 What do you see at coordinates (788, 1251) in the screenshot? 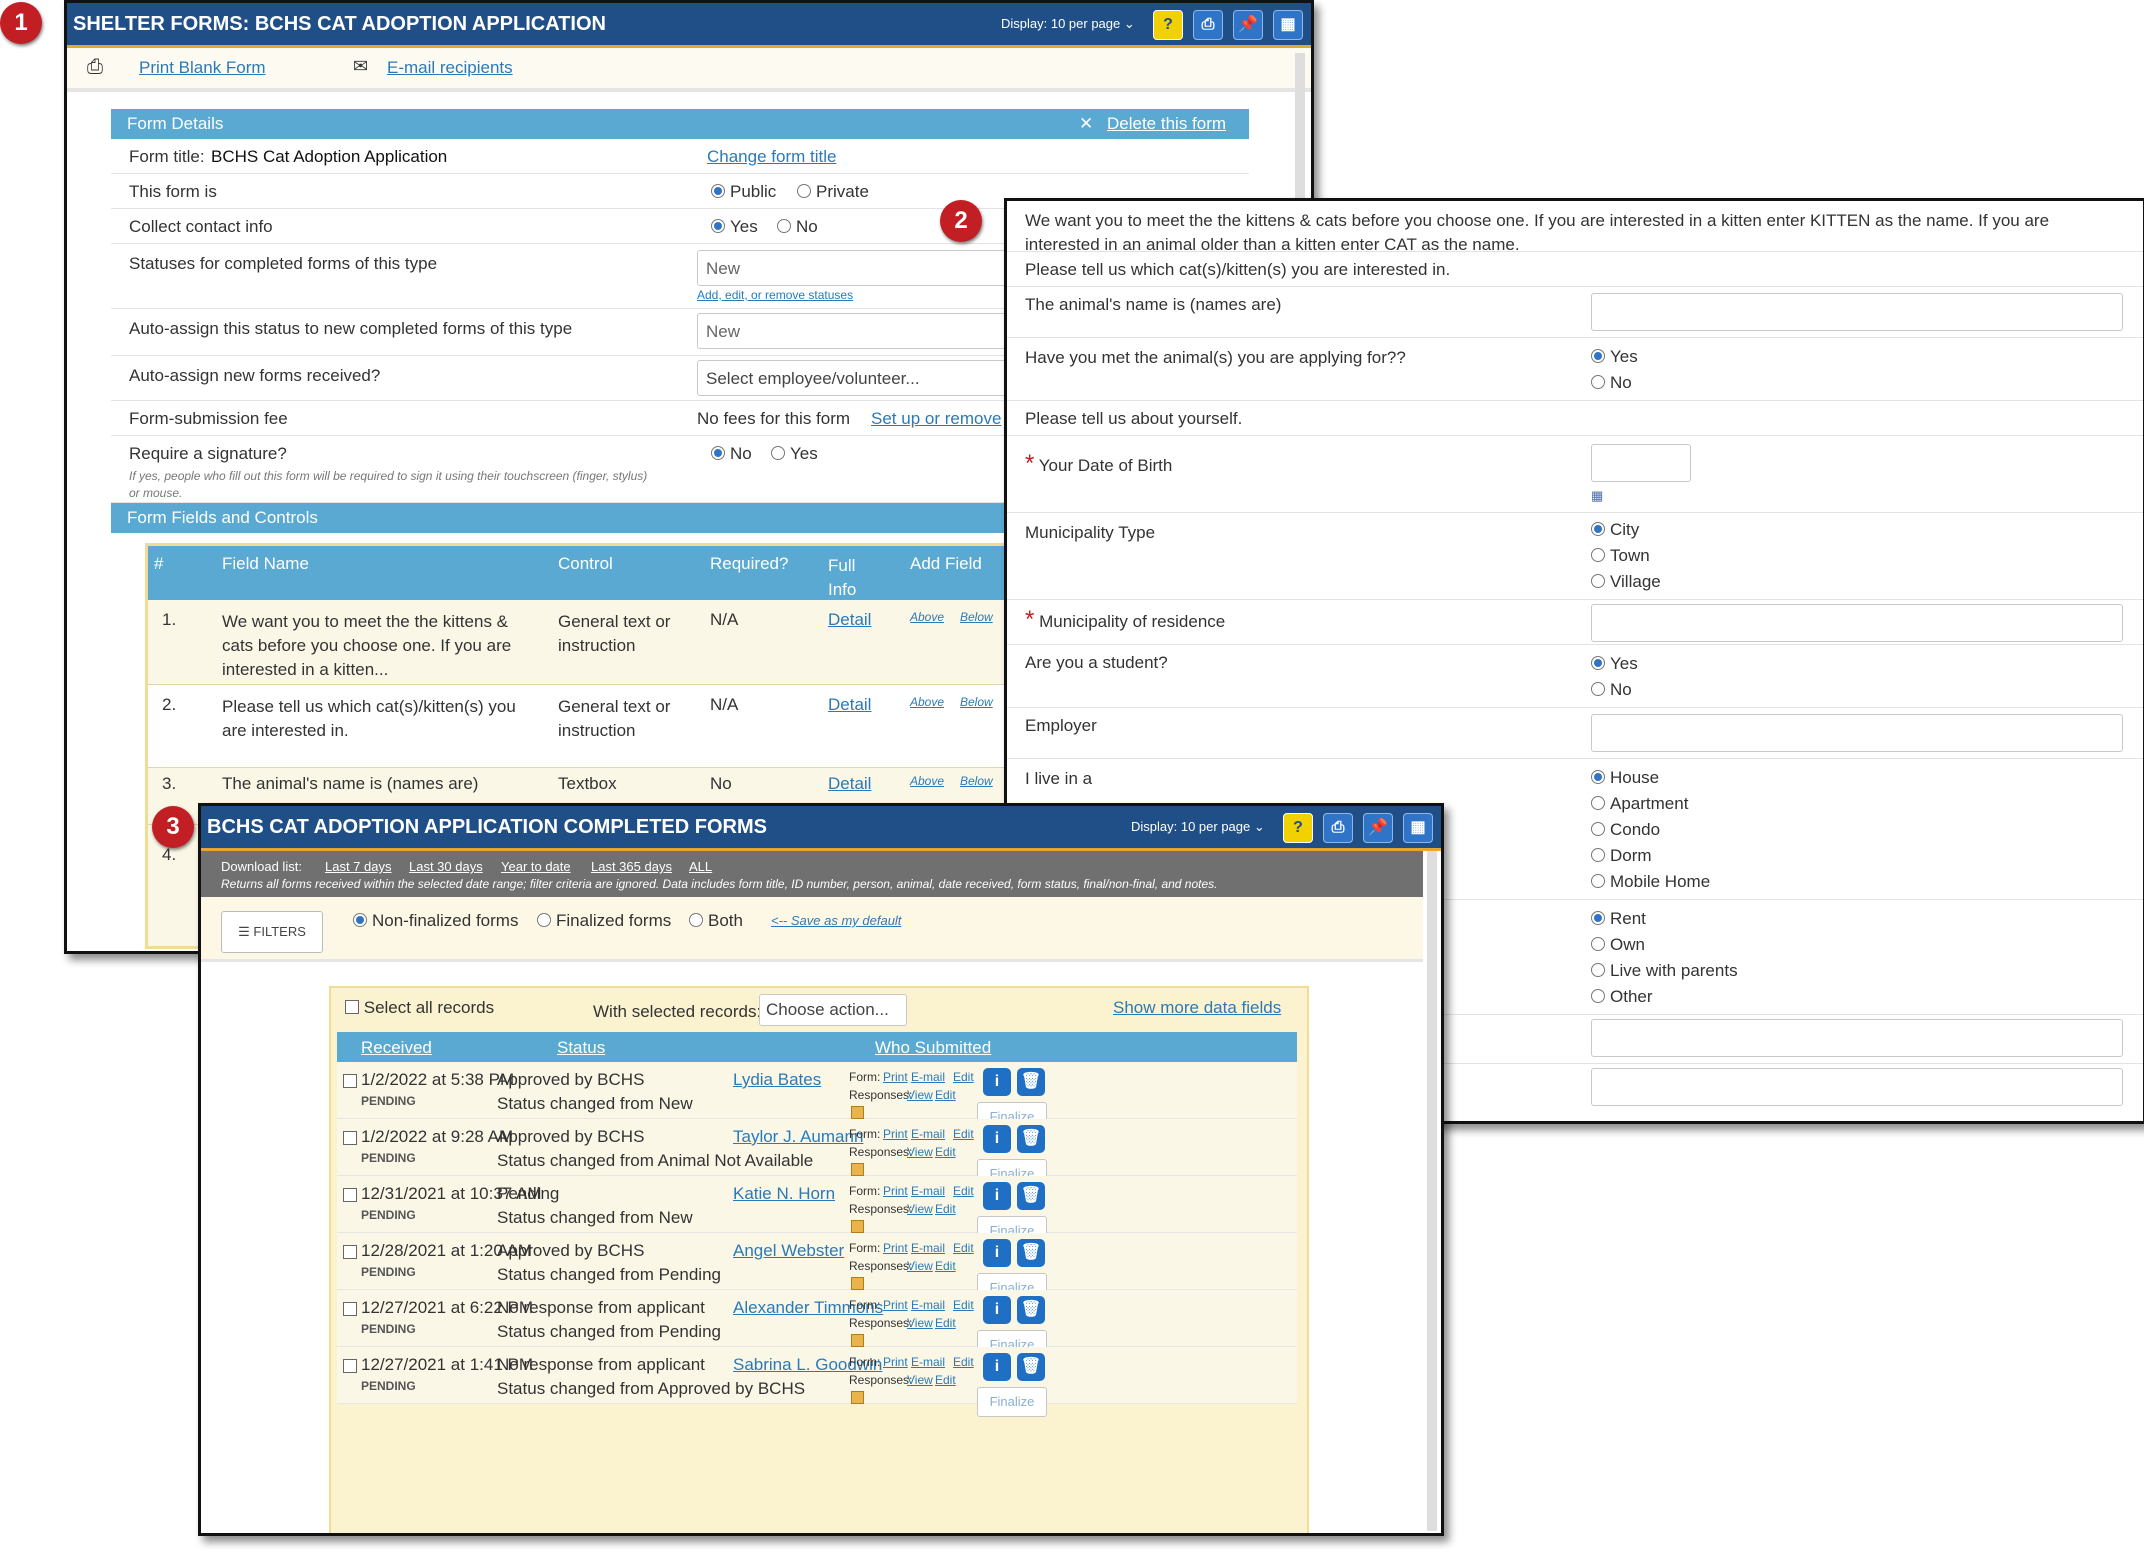
I see `submitter-link: Angel Webster` at bounding box center [788, 1251].